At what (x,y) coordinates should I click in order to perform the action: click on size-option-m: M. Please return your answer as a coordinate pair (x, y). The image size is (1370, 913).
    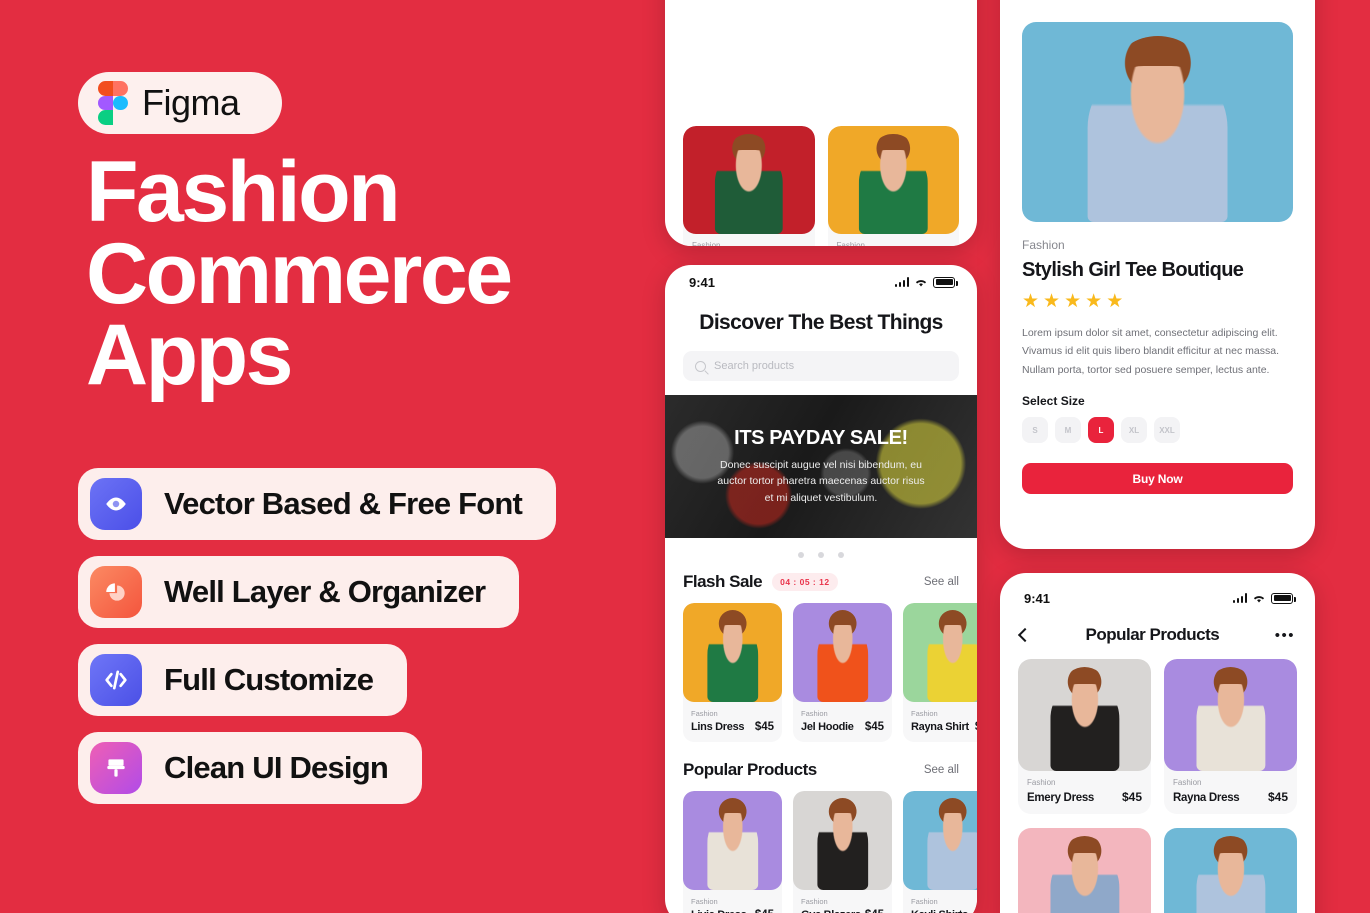
    Looking at the image, I should click on (1068, 430).